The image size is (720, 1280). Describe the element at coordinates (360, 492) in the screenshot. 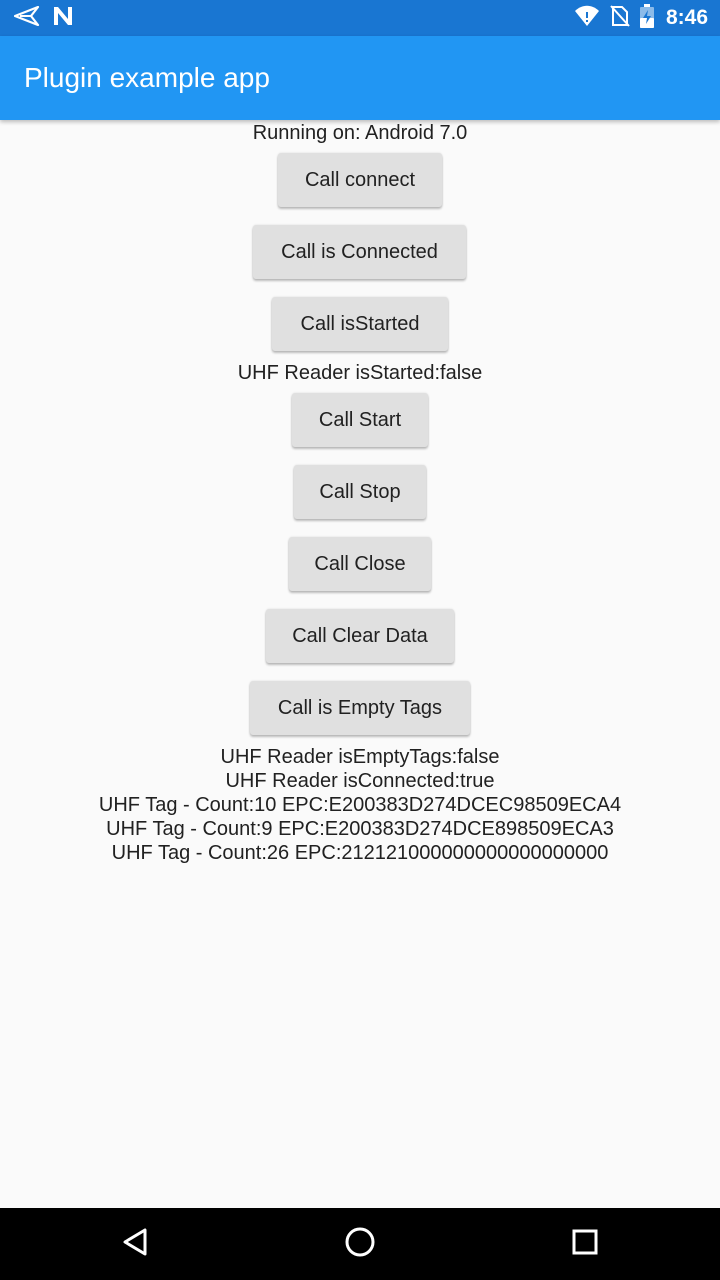

I see `call-stop-button: Call Stop` at that location.